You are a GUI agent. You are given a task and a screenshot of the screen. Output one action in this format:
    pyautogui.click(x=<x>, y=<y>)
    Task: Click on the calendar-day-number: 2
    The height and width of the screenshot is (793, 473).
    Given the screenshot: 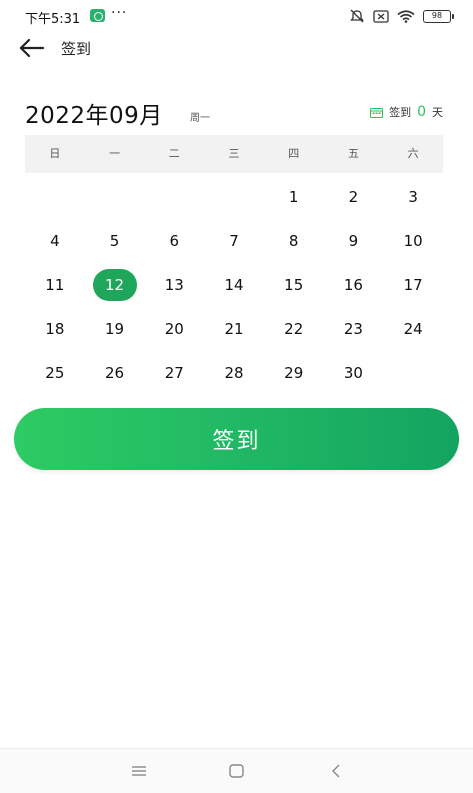 What is the action you would take?
    pyautogui.click(x=353, y=197)
    